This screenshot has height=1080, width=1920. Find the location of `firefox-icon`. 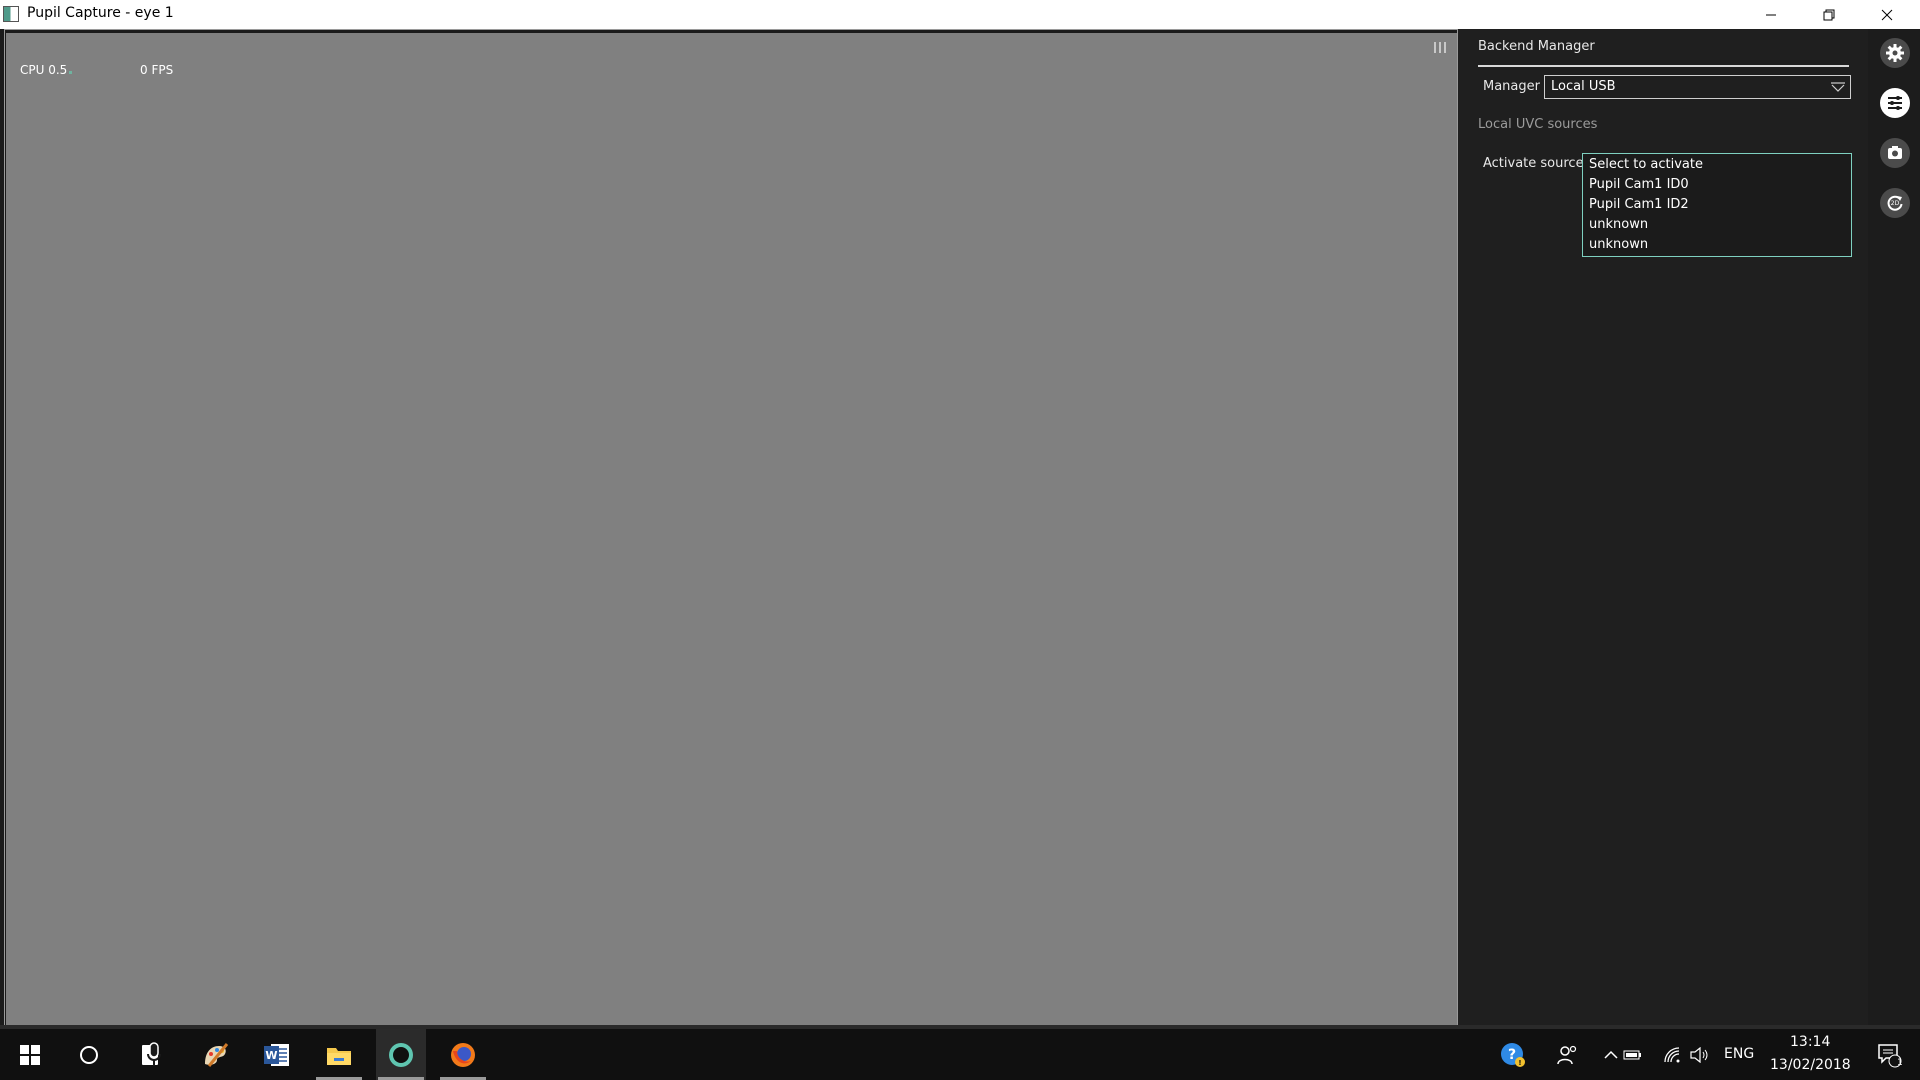

firefox-icon is located at coordinates (463, 1054).